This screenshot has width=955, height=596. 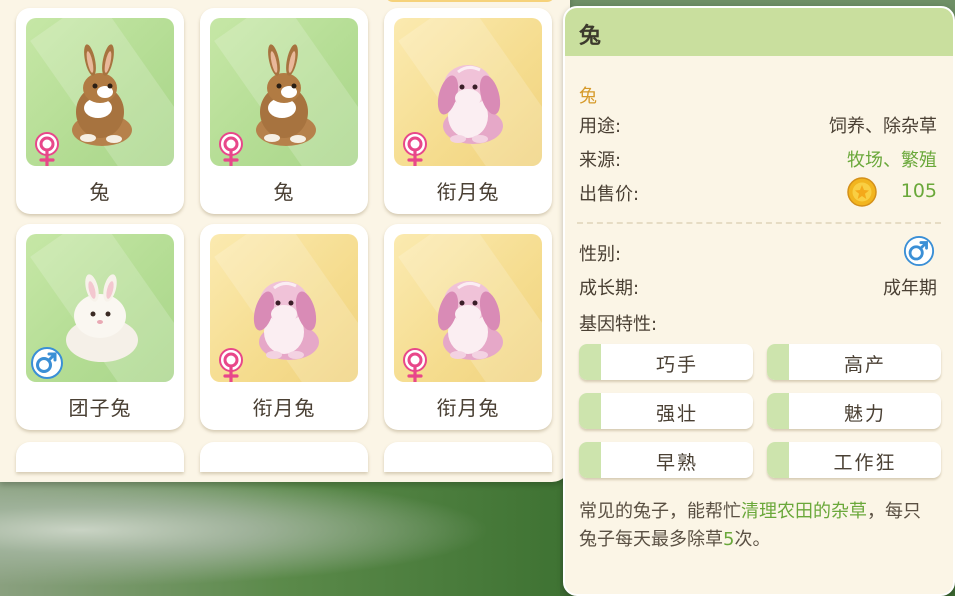 What do you see at coordinates (865, 463) in the screenshot?
I see `trait-label: 工作狂` at bounding box center [865, 463].